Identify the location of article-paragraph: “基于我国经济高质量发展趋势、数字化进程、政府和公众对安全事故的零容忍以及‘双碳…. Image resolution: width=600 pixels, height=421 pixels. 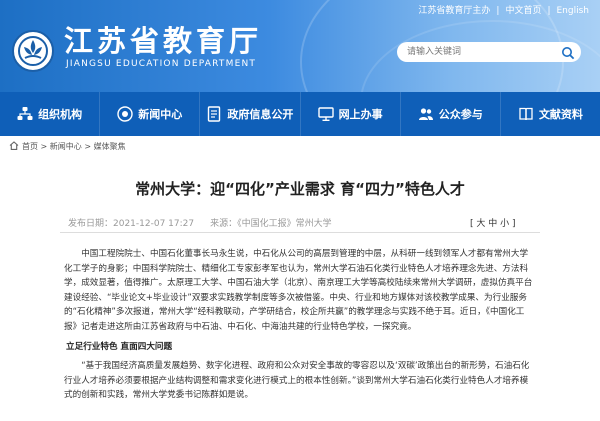
(297, 381).